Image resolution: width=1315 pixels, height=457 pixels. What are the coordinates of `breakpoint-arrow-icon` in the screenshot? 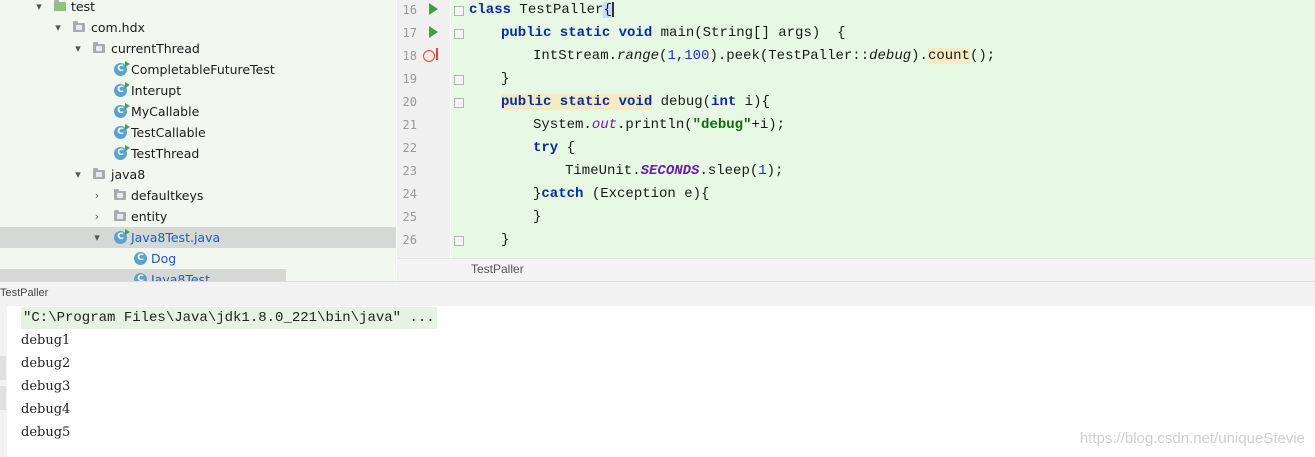 It's located at (437, 54).